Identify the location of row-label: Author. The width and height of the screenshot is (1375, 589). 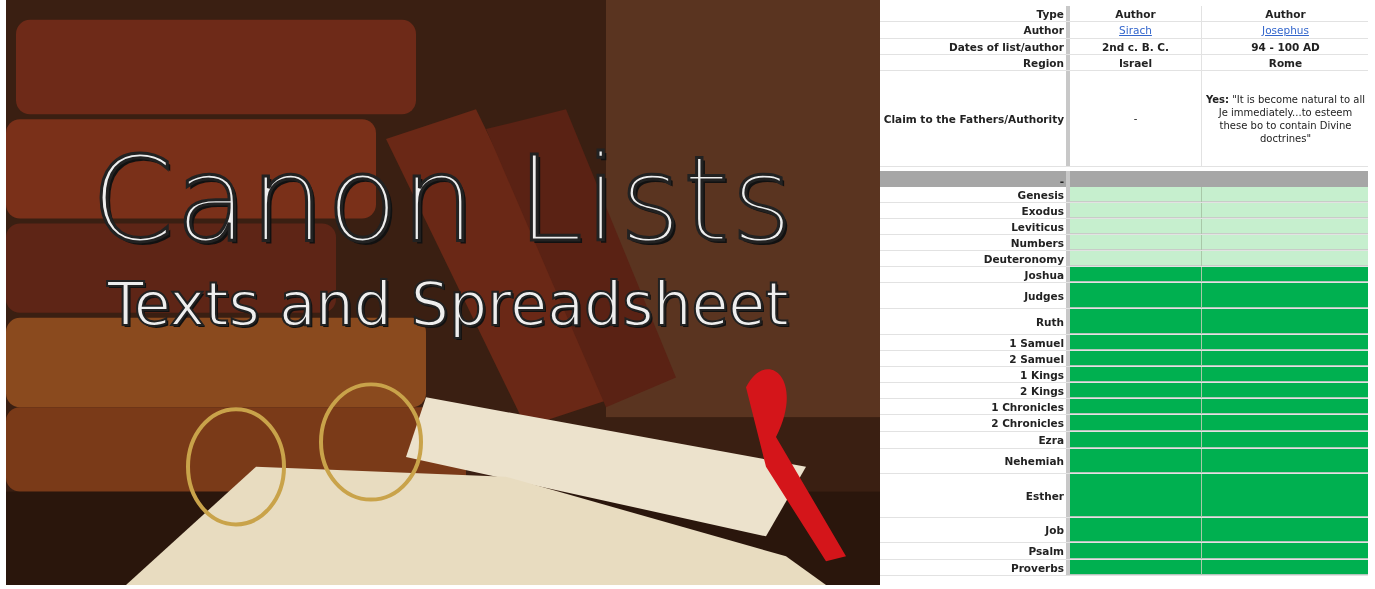
(1043, 30).